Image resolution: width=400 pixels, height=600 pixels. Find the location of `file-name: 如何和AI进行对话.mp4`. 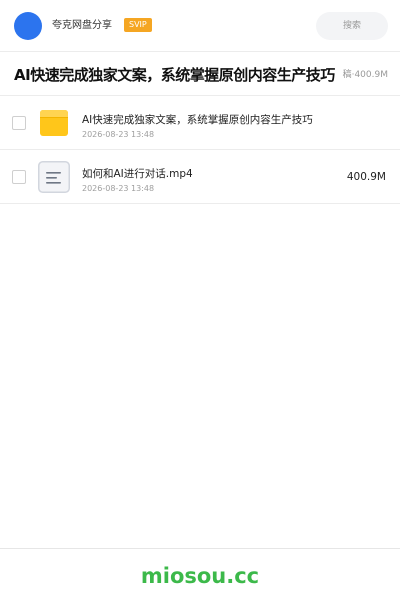

file-name: 如何和AI进行对话.mp4 is located at coordinates (137, 174).